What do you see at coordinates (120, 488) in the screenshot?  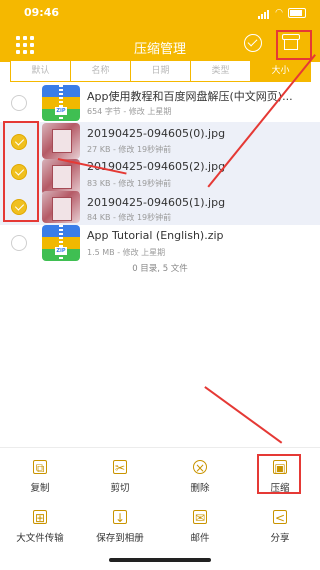 I see `cut-label: 剪切` at bounding box center [120, 488].